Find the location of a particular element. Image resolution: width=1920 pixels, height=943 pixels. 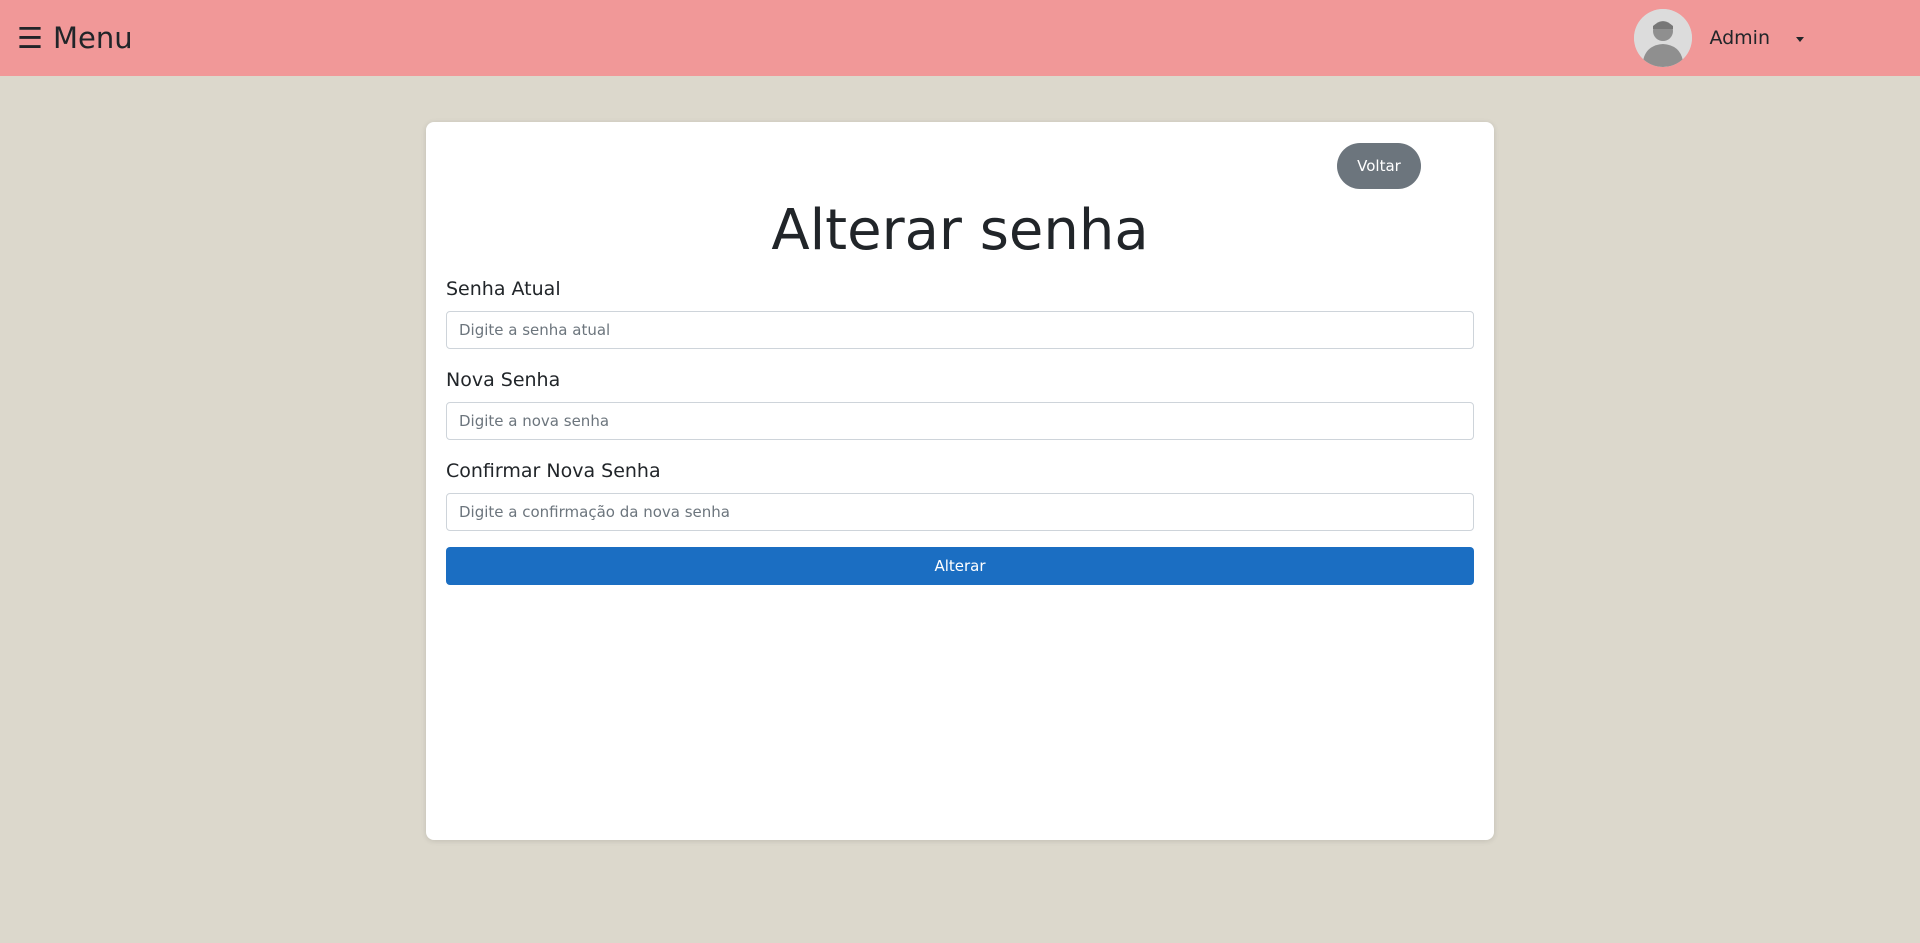

new-password-input is located at coordinates (960, 421).